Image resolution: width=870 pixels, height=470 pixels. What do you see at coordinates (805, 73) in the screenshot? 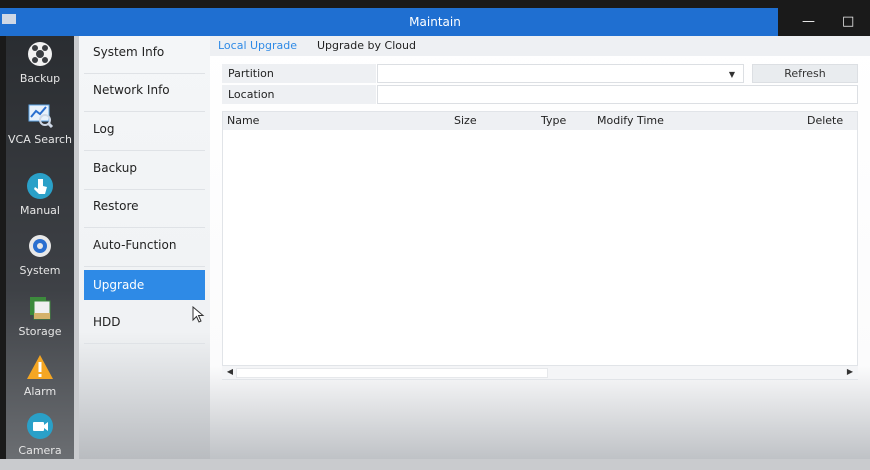
I see `refresh-button: Refresh` at bounding box center [805, 73].